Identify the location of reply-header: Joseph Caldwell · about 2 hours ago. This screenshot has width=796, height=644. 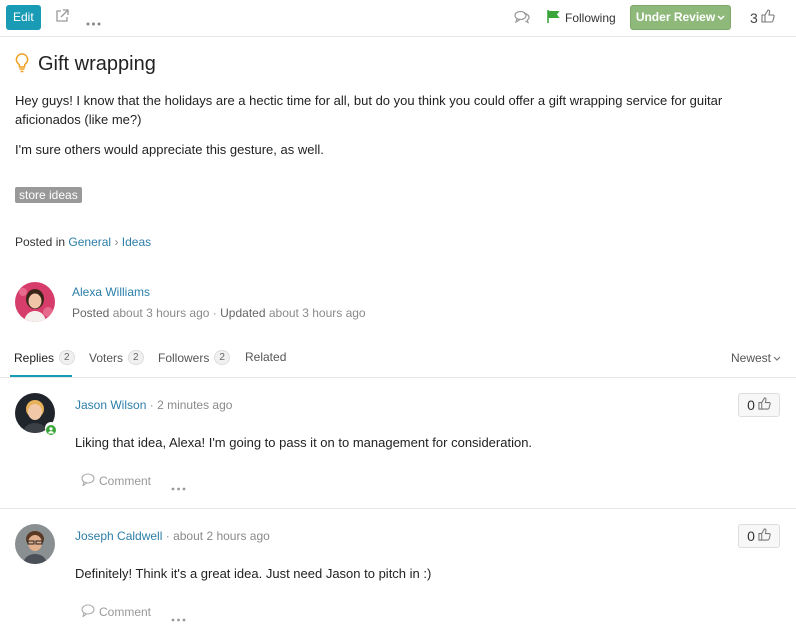
(172, 536).